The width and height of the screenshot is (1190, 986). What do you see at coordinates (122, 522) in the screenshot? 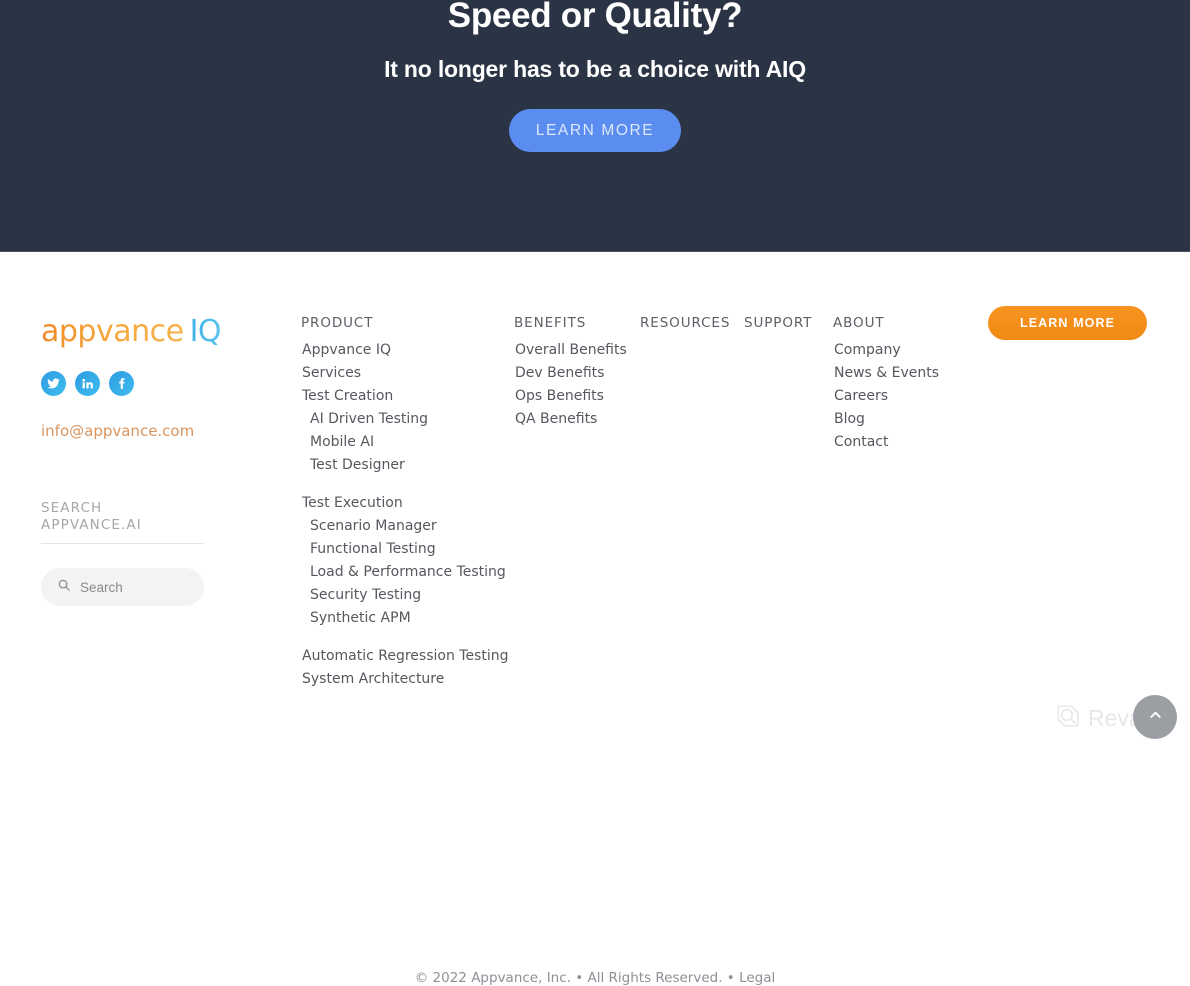
I see `search-heading: SEARCH APPVANCE.AI` at bounding box center [122, 522].